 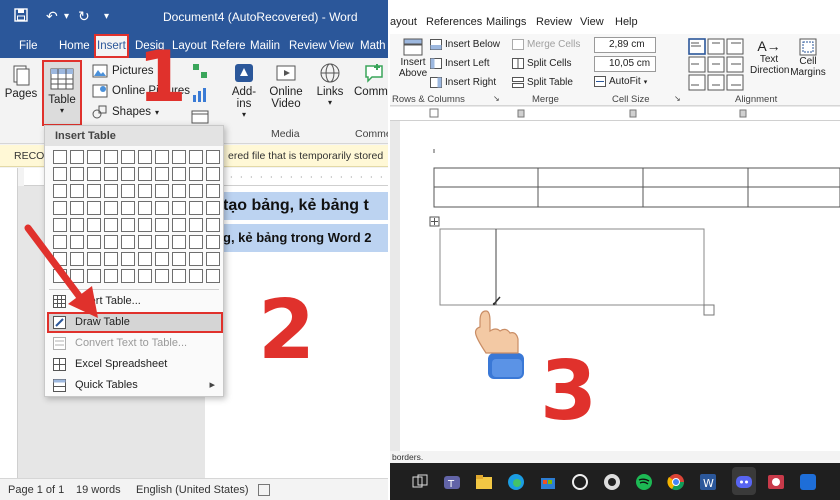 I want to click on obs-icon, so click(x=612, y=482).